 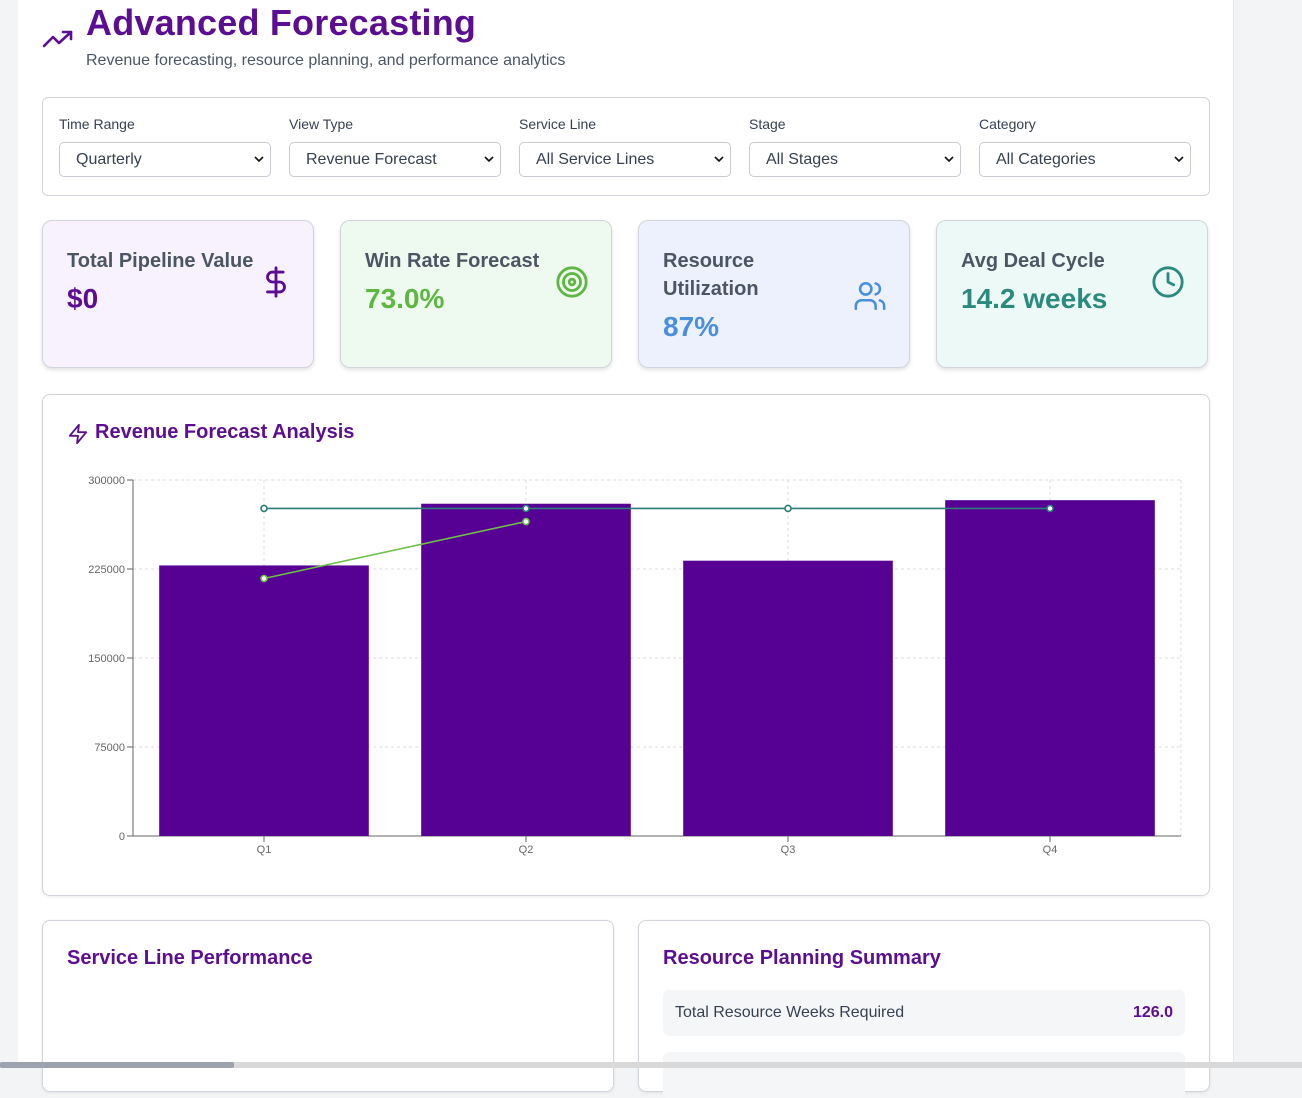 What do you see at coordinates (767, 124) in the screenshot?
I see `filter-label: Stage` at bounding box center [767, 124].